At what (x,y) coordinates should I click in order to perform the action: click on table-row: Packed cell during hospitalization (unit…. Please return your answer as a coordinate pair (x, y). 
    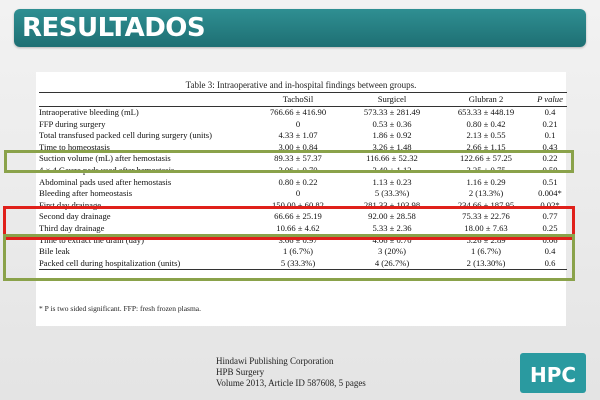
    Looking at the image, I should click on (303, 264).